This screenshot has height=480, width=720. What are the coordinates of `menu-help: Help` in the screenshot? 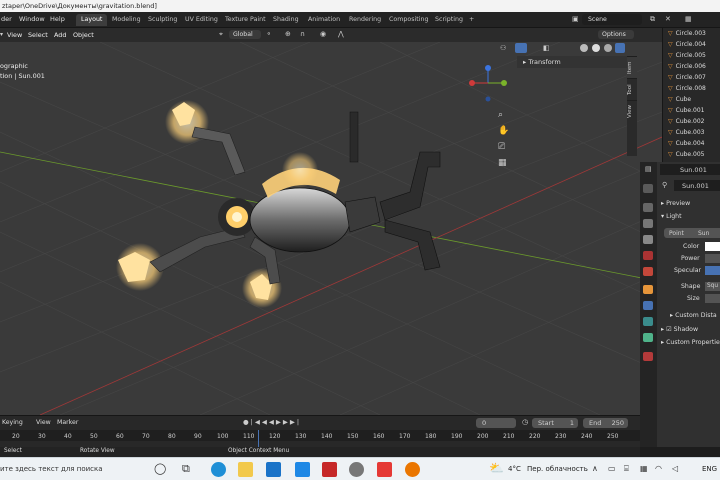 It's located at (57, 19).